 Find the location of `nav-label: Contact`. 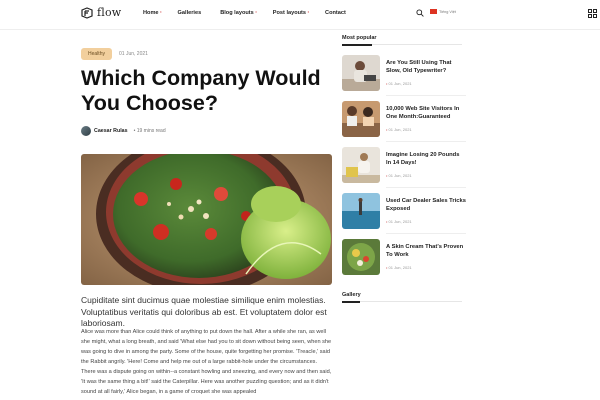

nav-label: Contact is located at coordinates (335, 13).